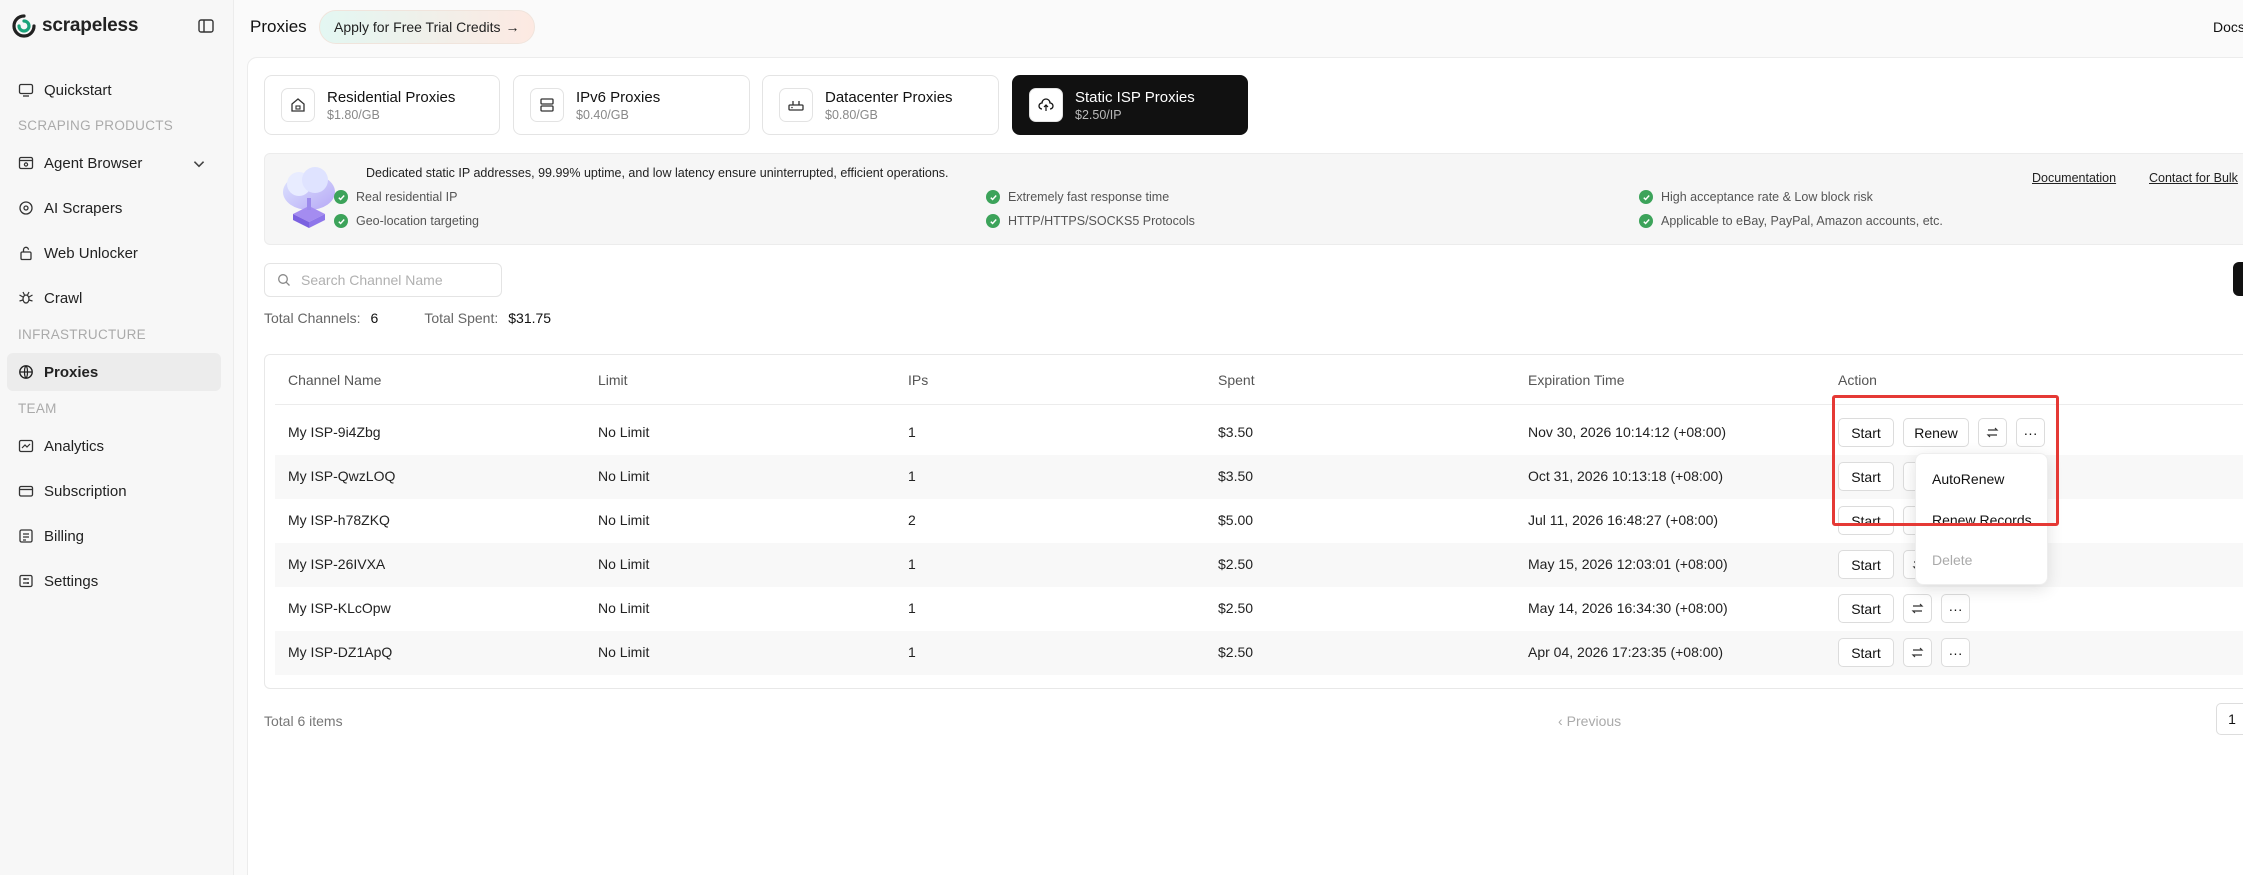 This screenshot has height=875, width=2243. What do you see at coordinates (309, 197) in the screenshot?
I see `cloud-illustration-icon` at bounding box center [309, 197].